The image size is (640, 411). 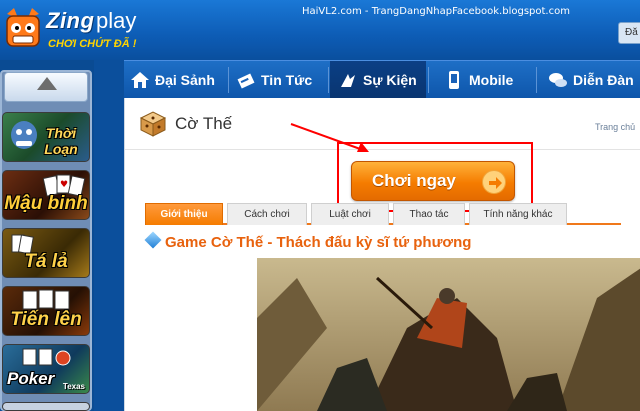 What do you see at coordinates (46, 369) in the screenshot?
I see `game-tile-poker: Poker Texas` at bounding box center [46, 369].